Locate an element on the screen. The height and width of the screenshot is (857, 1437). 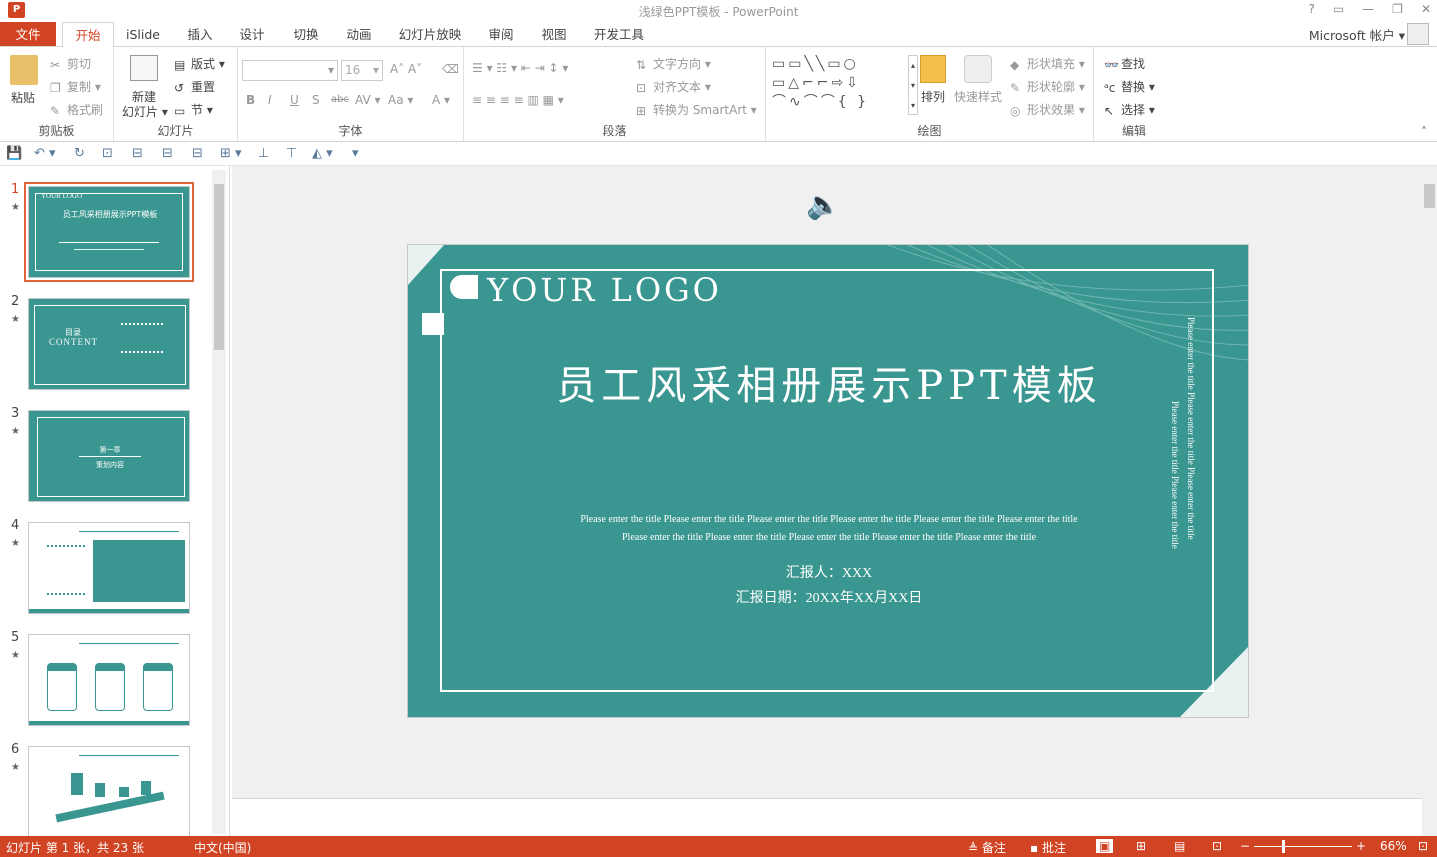
minimize-button: — is located at coordinates (1368, 9).